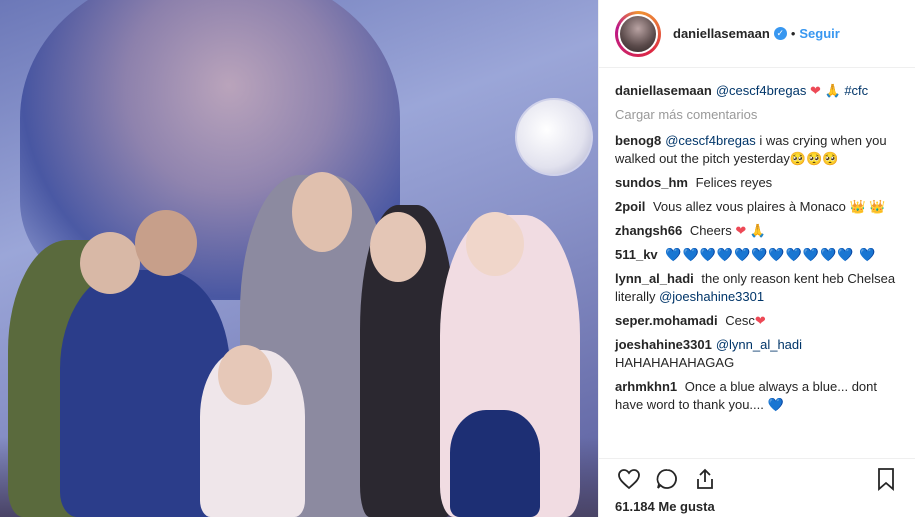 This screenshot has height=517, width=915. Describe the element at coordinates (646, 386) in the screenshot. I see `comment-user: arhmkhn1` at that location.